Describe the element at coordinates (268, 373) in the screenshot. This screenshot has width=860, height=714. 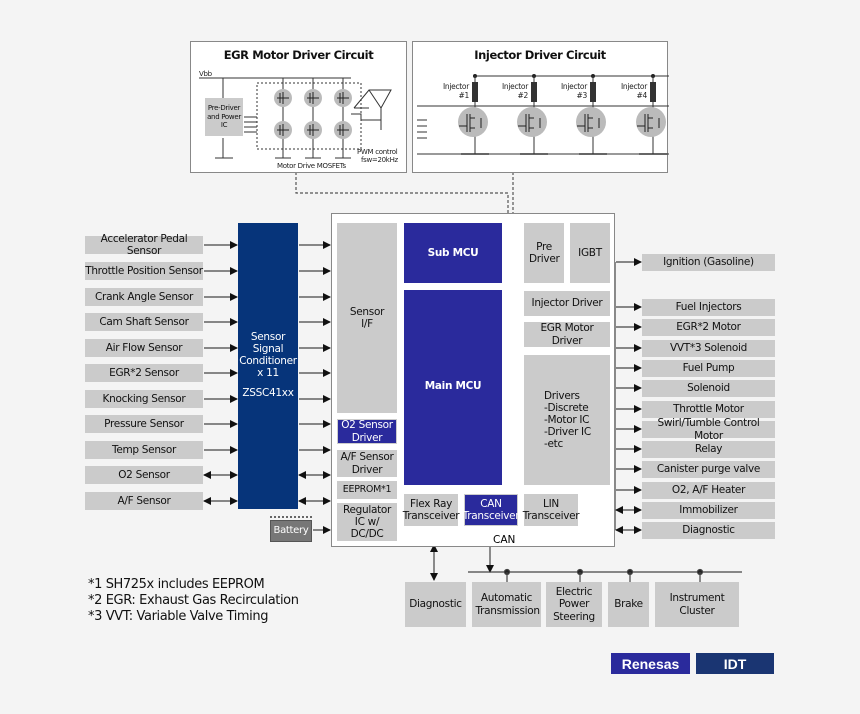
I see `conditioner-line4: x 11` at that location.